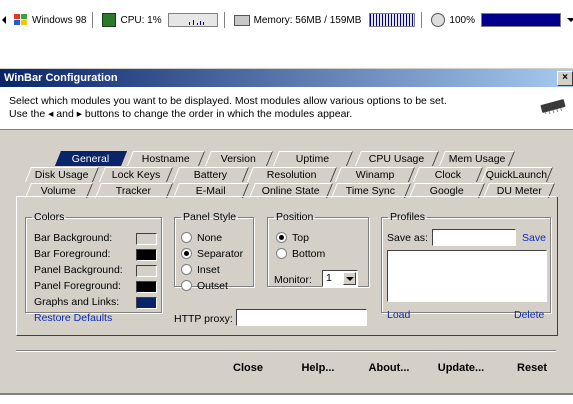  Describe the element at coordinates (201, 237) in the screenshot. I see `radio-none: None` at that location.